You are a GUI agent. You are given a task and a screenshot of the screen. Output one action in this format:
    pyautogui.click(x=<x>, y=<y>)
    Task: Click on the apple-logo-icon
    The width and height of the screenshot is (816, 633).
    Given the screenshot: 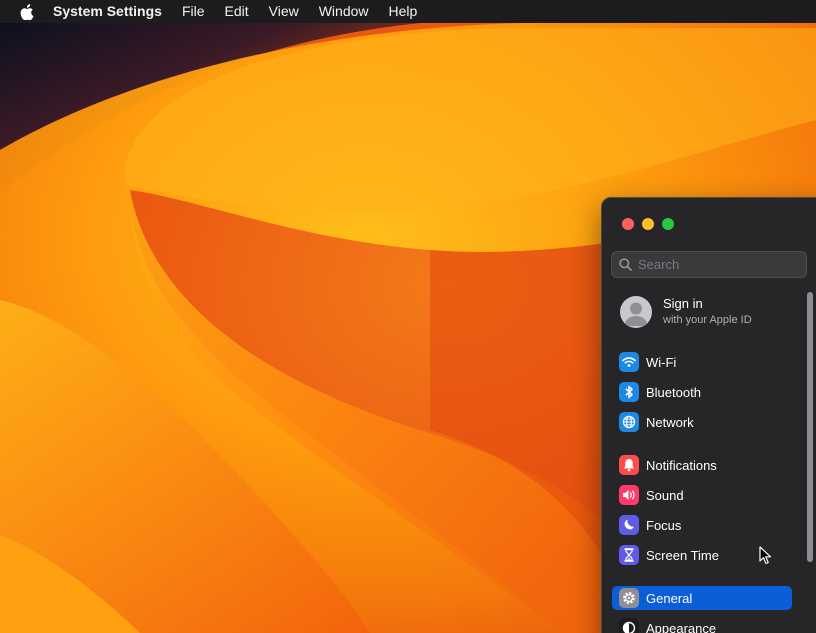 What is the action you would take?
    pyautogui.click(x=27, y=11)
    